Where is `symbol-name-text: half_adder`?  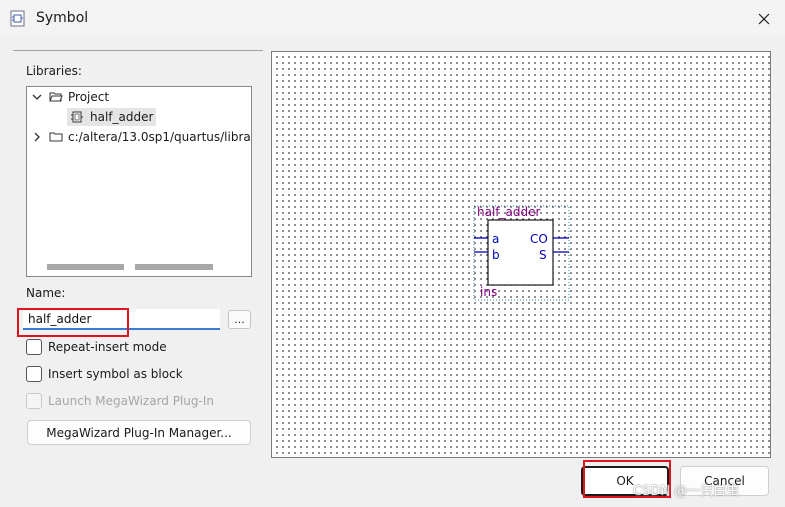
symbol-name-text: half_adder is located at coordinates (508, 212).